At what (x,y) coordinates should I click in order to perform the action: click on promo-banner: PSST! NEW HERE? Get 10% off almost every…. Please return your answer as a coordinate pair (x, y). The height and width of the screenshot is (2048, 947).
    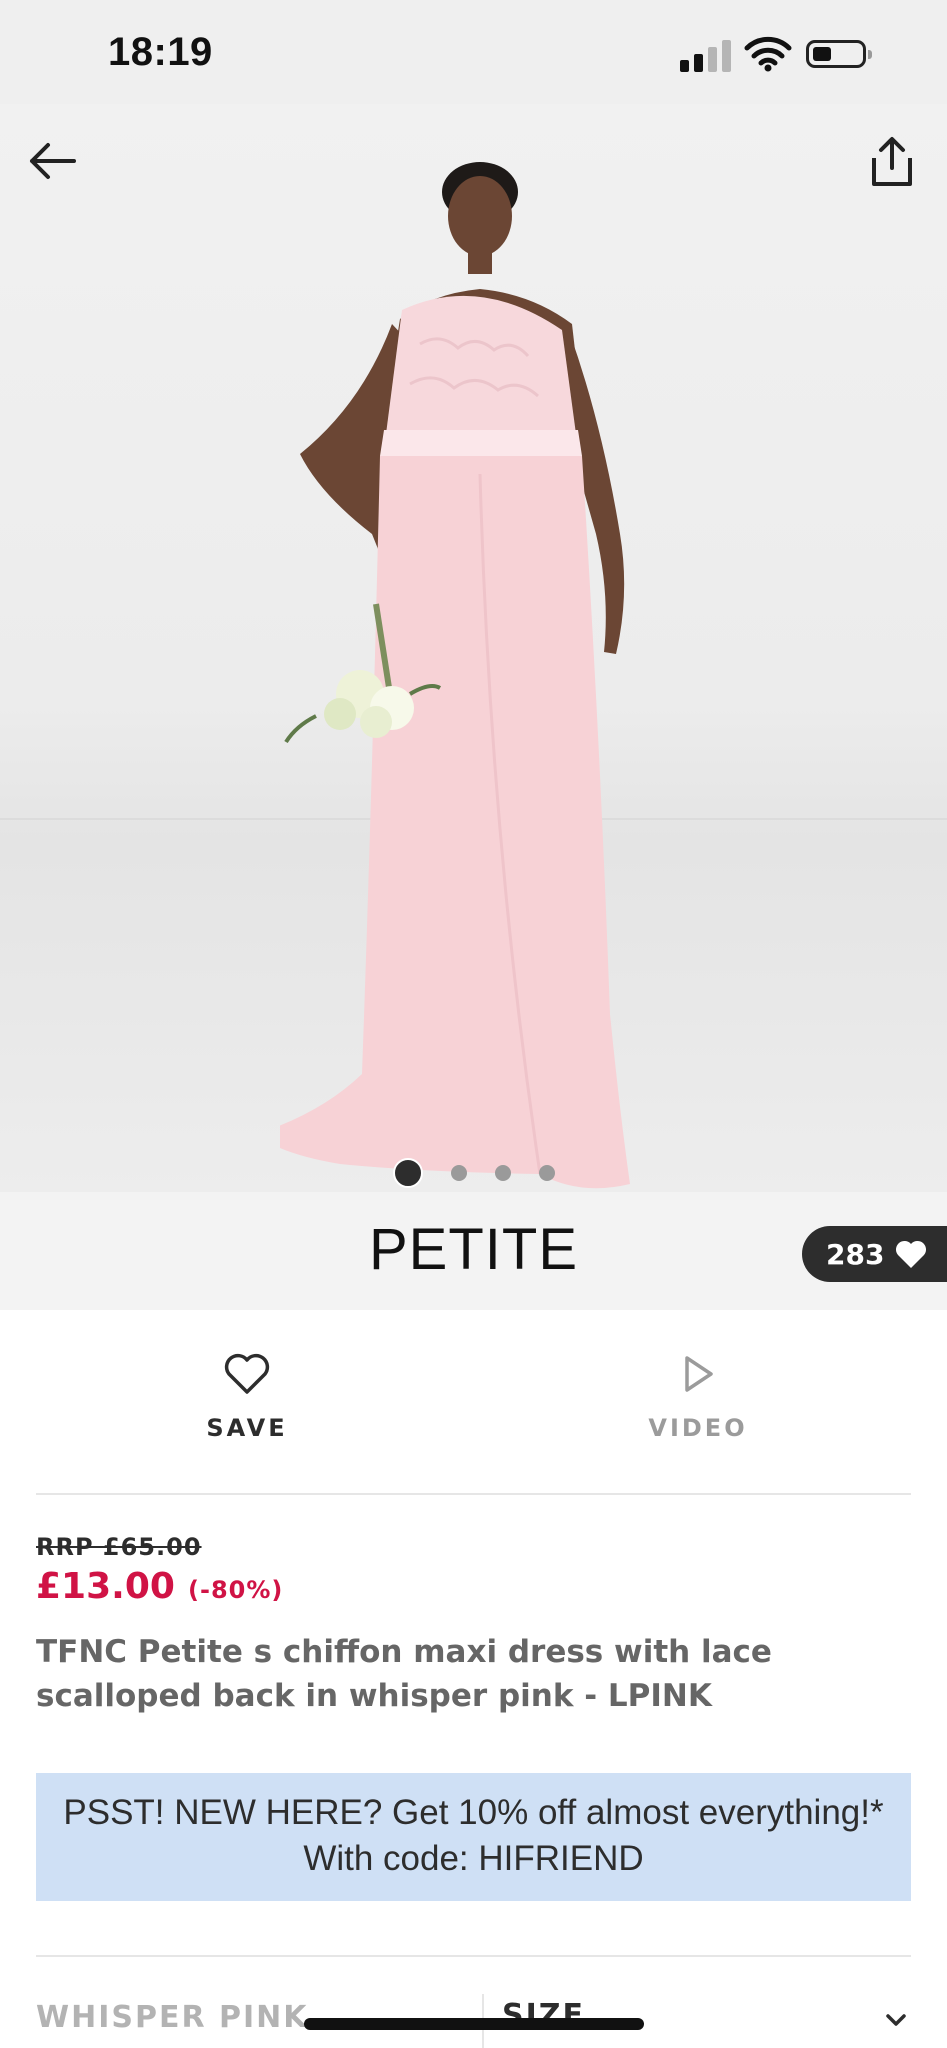
    Looking at the image, I should click on (473, 1837).